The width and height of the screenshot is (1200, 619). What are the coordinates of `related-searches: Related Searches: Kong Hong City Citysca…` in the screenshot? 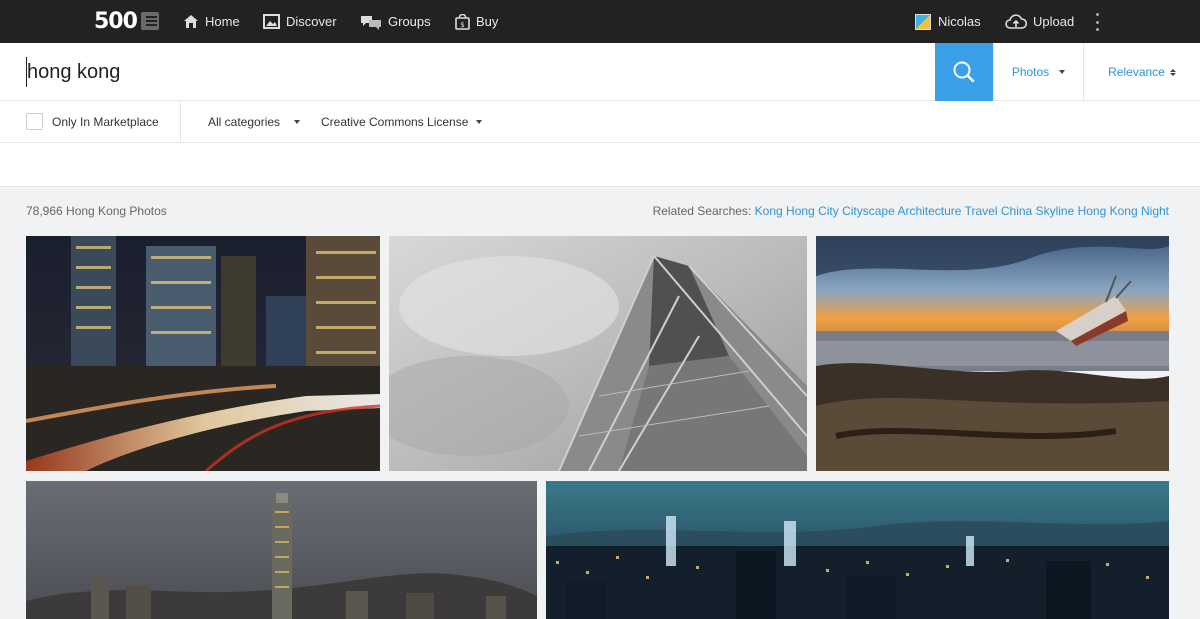 It's located at (911, 211).